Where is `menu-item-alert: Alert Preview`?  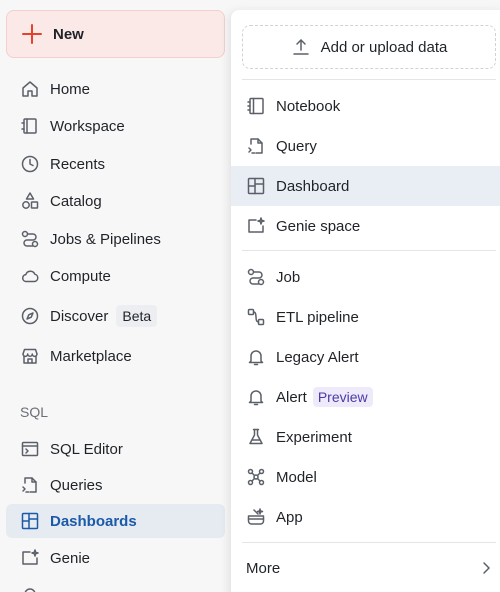
menu-item-alert: Alert Preview is located at coordinates (365, 397).